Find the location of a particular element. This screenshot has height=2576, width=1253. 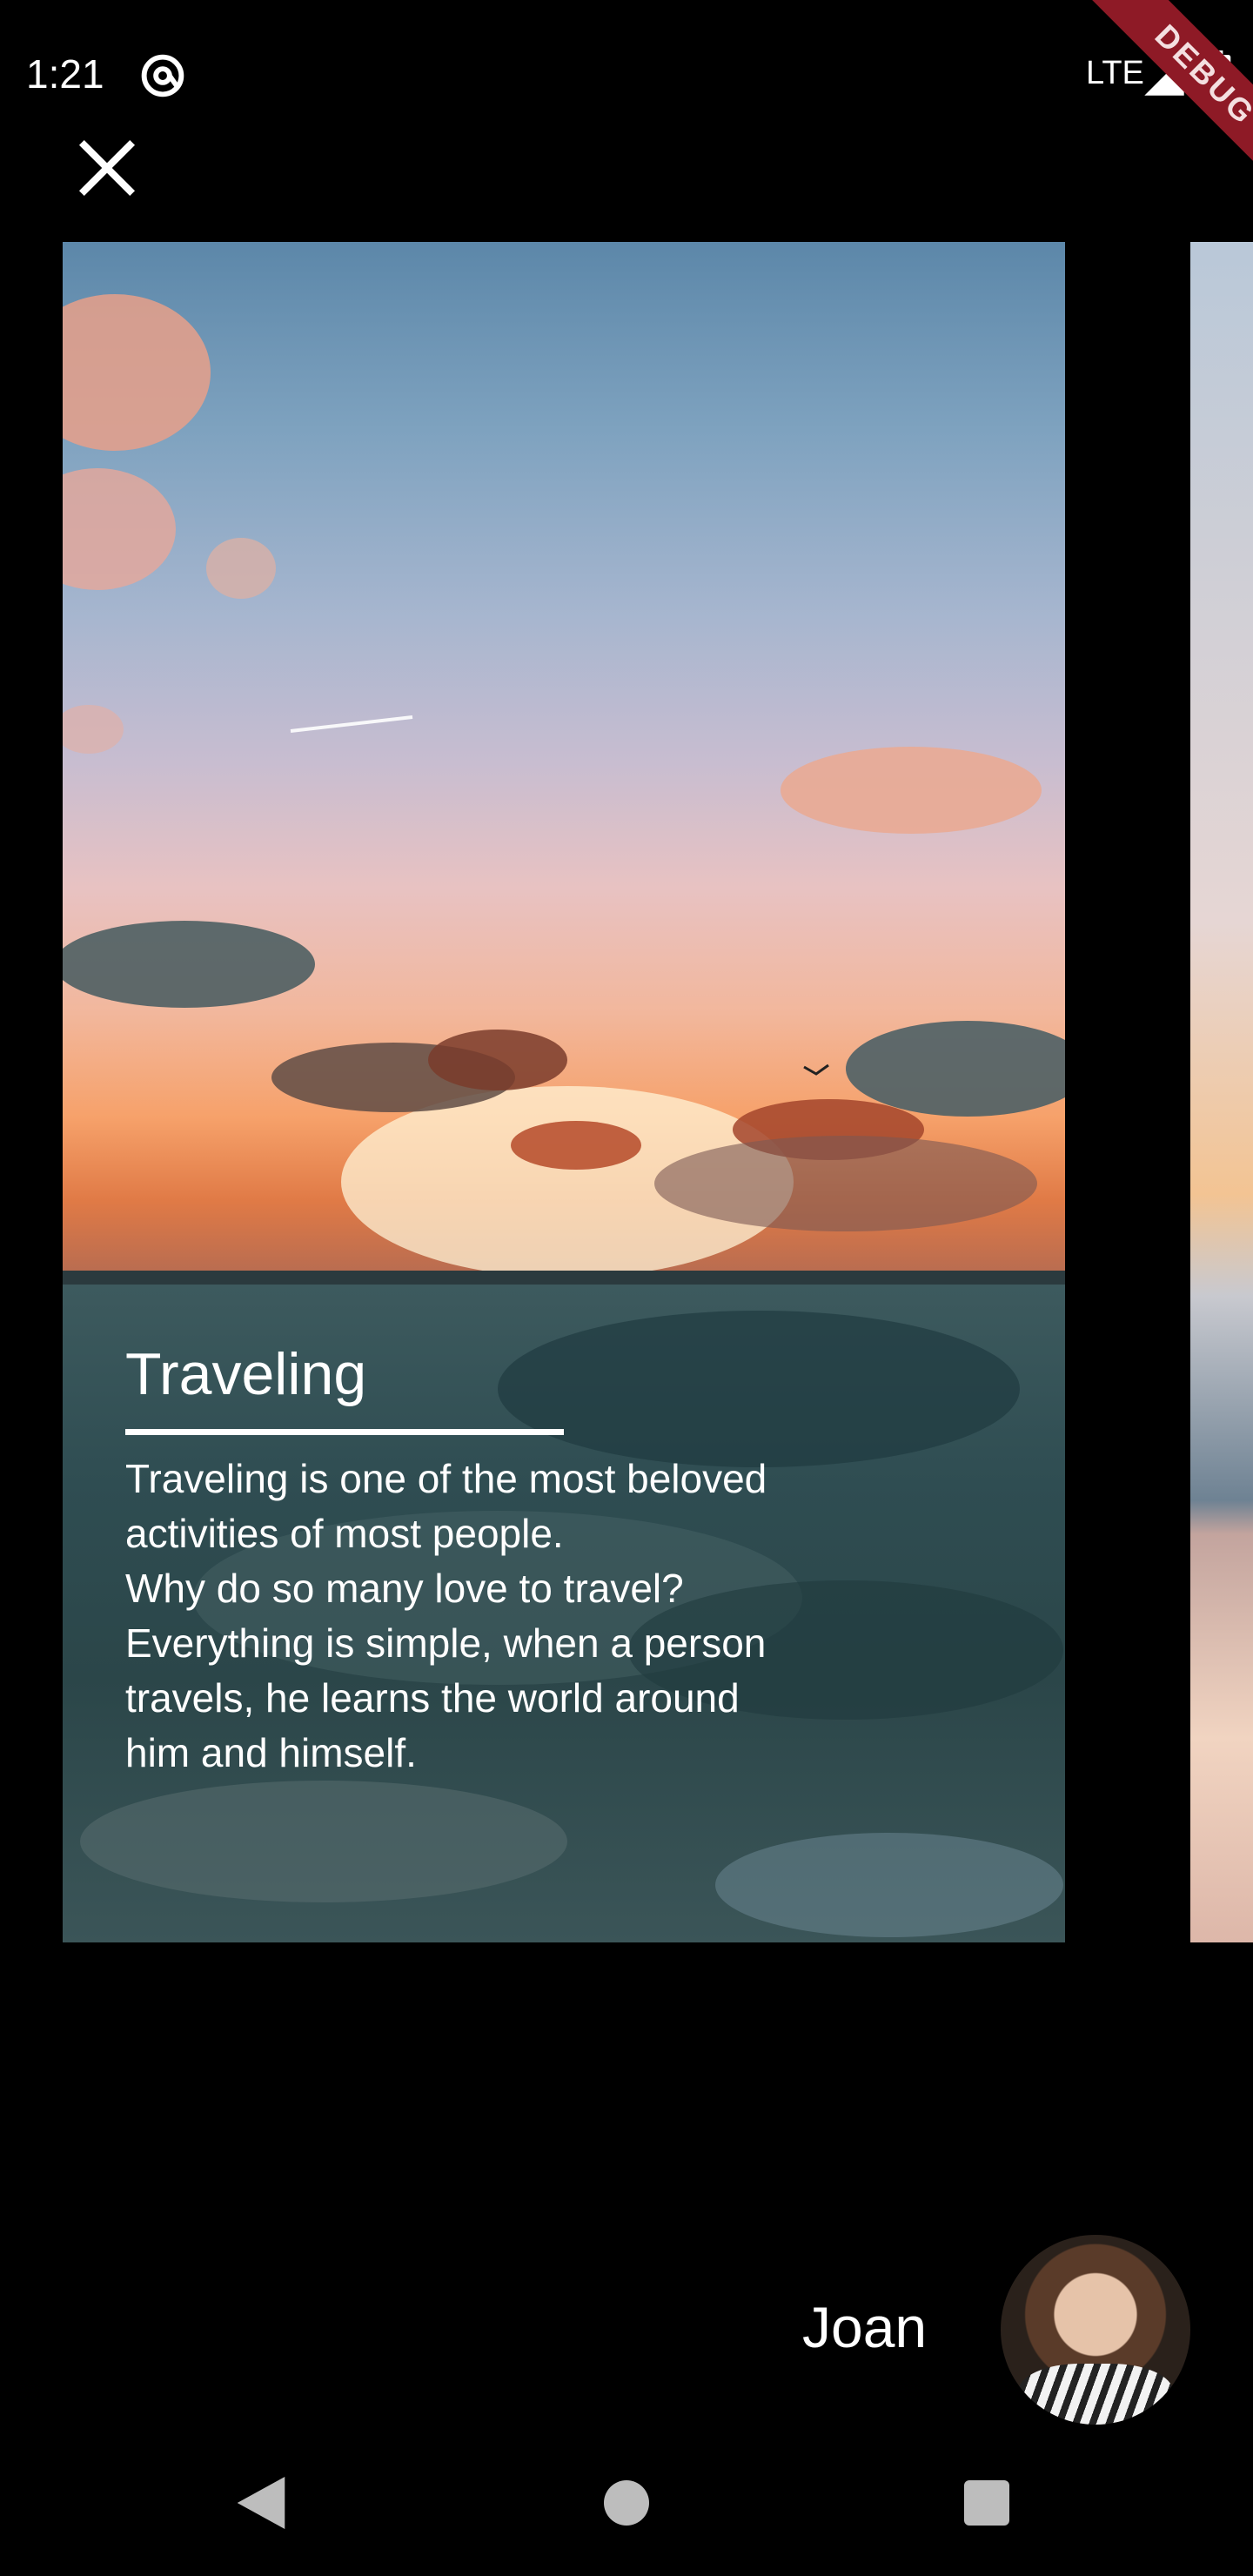

next-story-card is located at coordinates (1221, 1092).